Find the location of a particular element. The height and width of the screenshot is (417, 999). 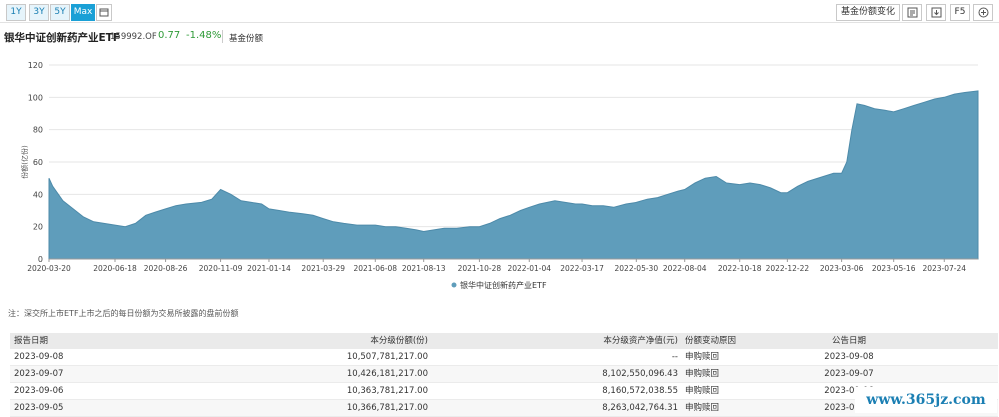

calendar-button is located at coordinates (104, 12).